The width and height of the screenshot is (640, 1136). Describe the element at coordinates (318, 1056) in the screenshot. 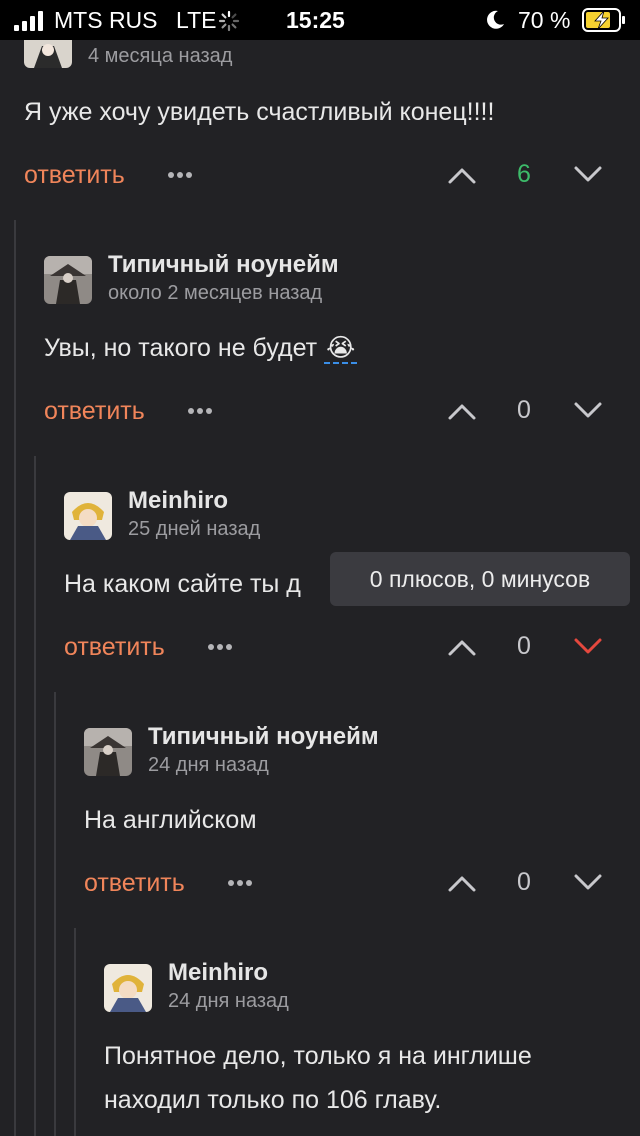

I see `comment-text-line: Понятное дело, только я на инглише` at that location.